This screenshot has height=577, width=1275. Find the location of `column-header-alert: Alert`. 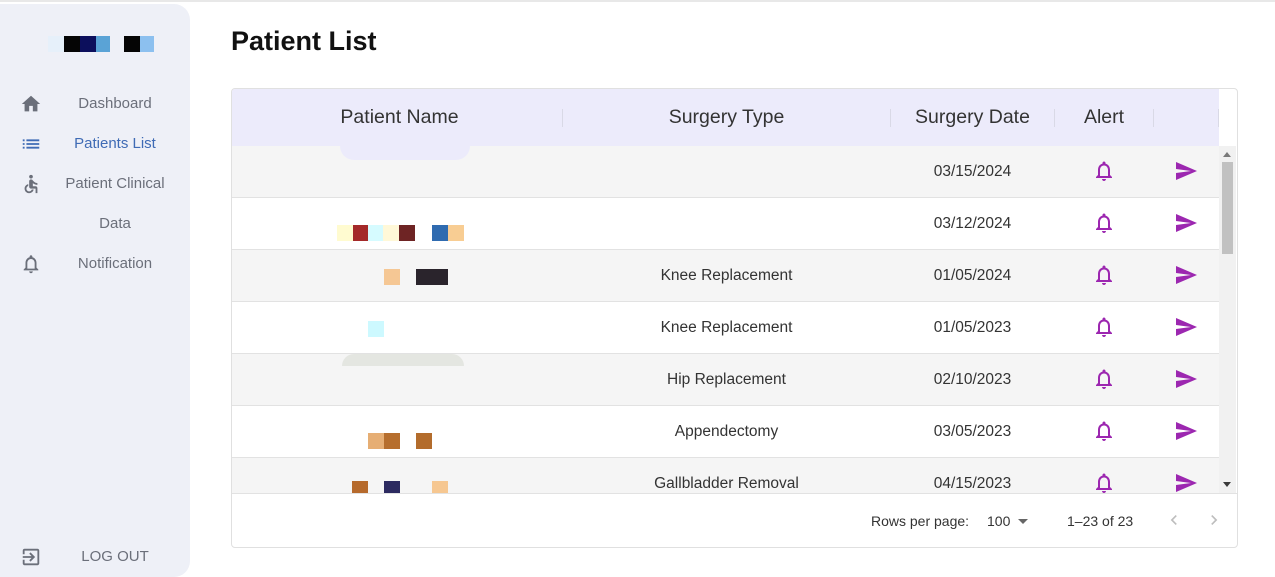

column-header-alert: Alert is located at coordinates (1104, 117).